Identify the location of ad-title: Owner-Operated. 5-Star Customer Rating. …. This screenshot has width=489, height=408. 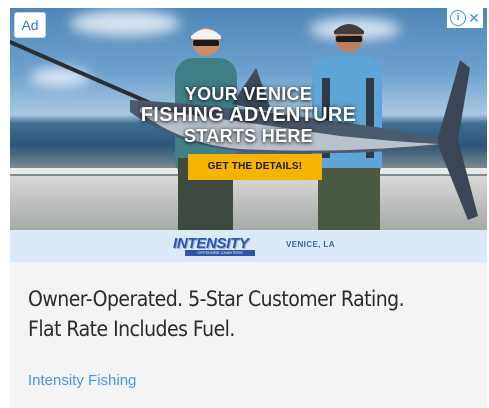
(230, 314).